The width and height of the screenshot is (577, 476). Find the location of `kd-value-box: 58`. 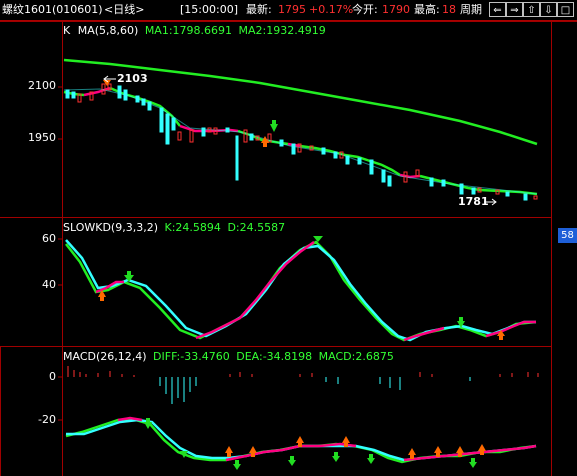

kd-value-box: 58 is located at coordinates (567, 235).